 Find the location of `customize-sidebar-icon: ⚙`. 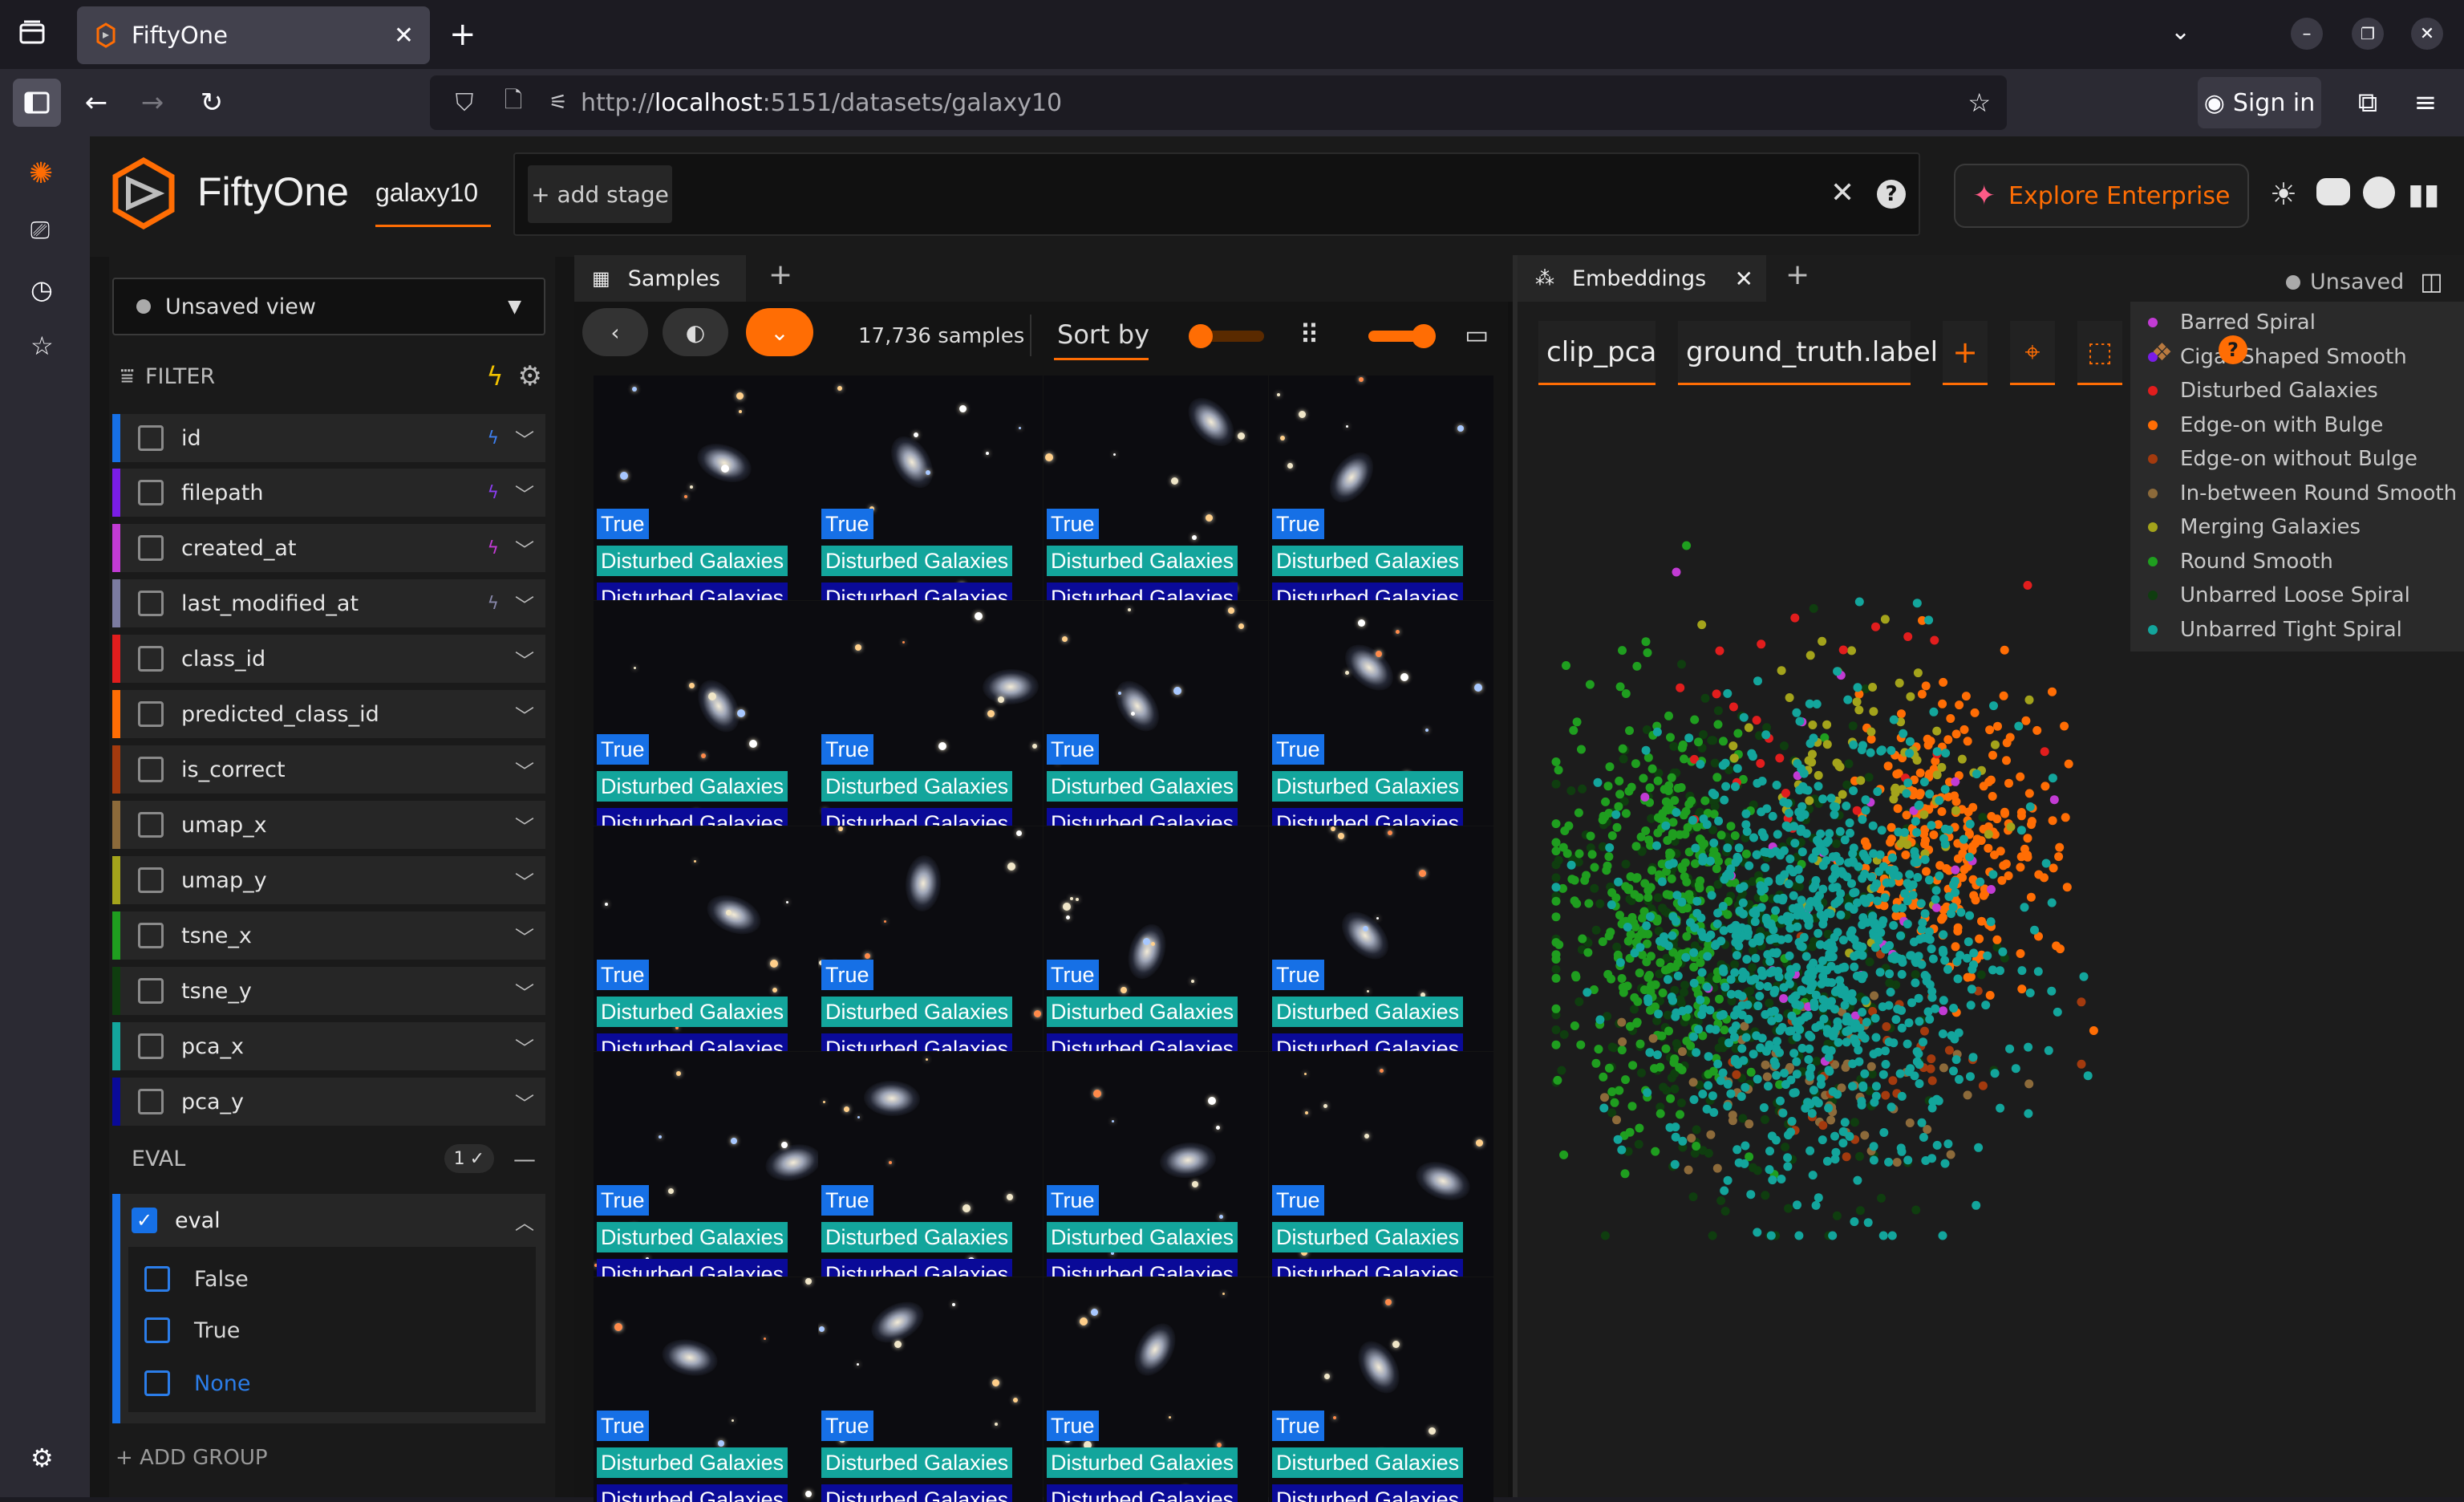

customize-sidebar-icon: ⚙ is located at coordinates (42, 1458).